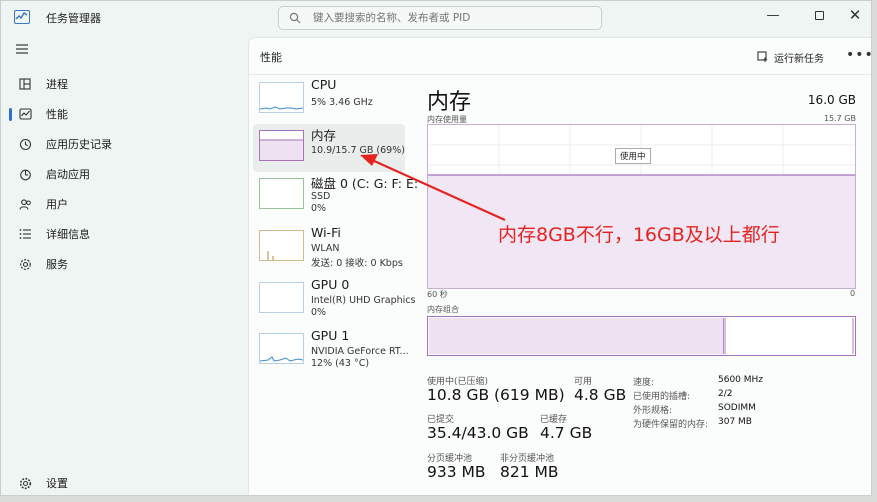 The width and height of the screenshot is (877, 502). What do you see at coordinates (124, 144) in the screenshot?
I see `sidebar-item-app-history: 应用历史记录` at bounding box center [124, 144].